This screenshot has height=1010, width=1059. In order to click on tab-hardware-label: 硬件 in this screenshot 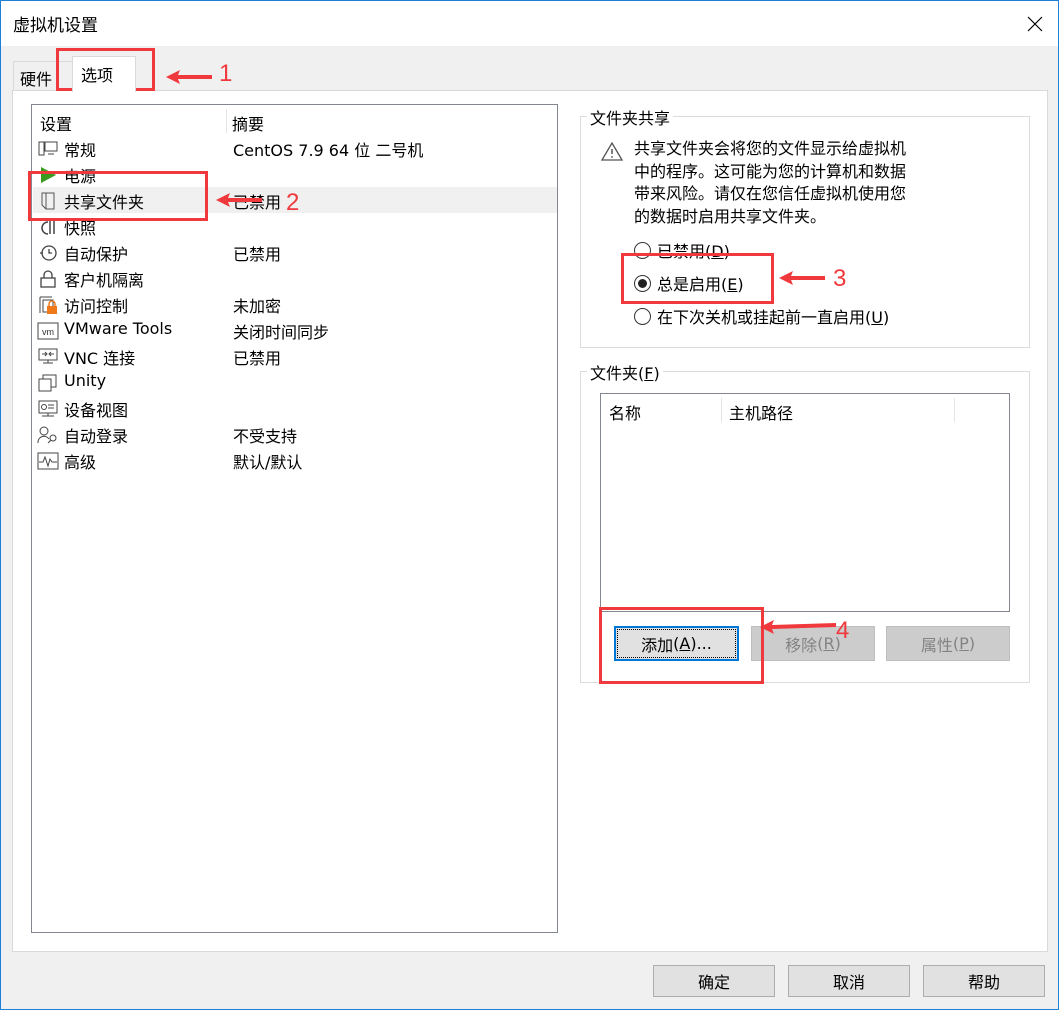, I will do `click(36, 79)`.